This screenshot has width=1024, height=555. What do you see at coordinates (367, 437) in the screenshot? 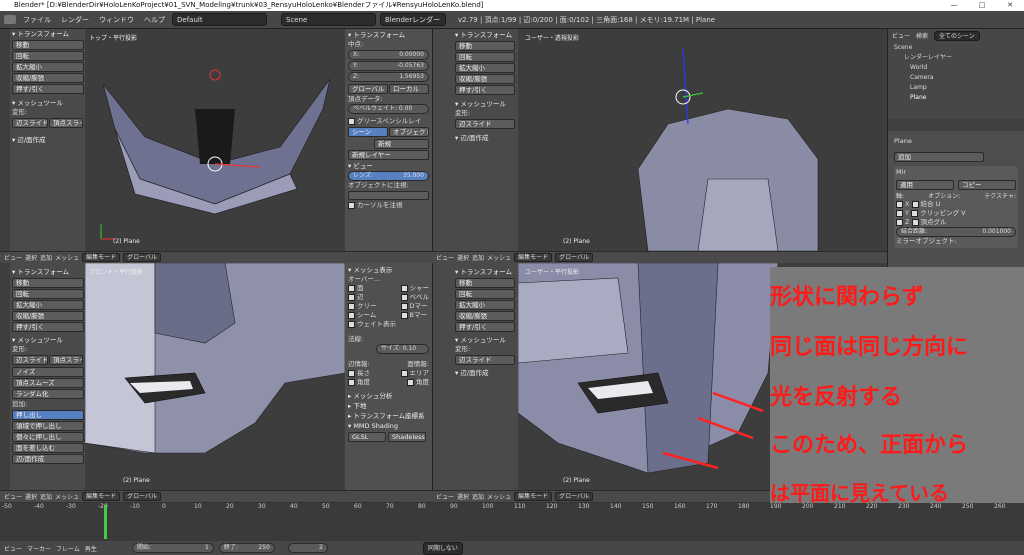
I see `glsl-button: GLSL` at bounding box center [367, 437].